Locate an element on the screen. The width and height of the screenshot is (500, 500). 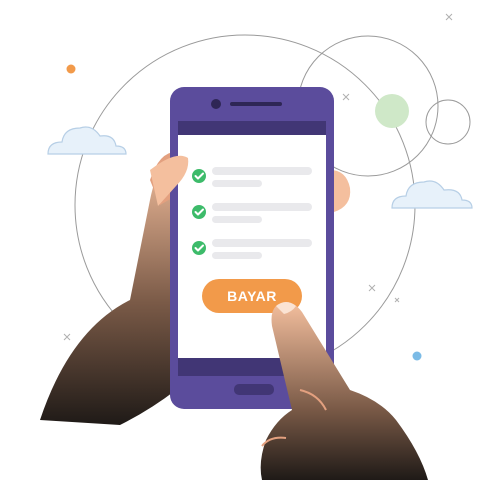
camera-icon is located at coordinates (216, 104).